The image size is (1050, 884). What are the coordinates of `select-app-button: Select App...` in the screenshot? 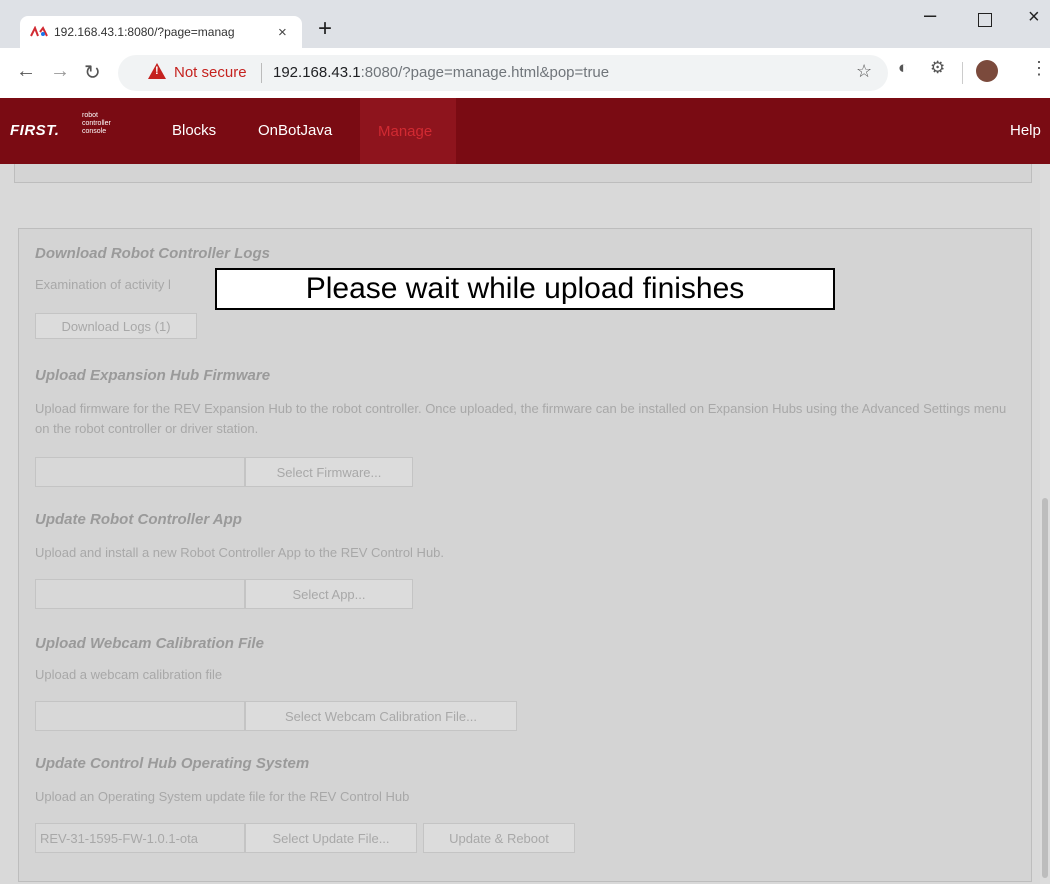 It's located at (329, 594).